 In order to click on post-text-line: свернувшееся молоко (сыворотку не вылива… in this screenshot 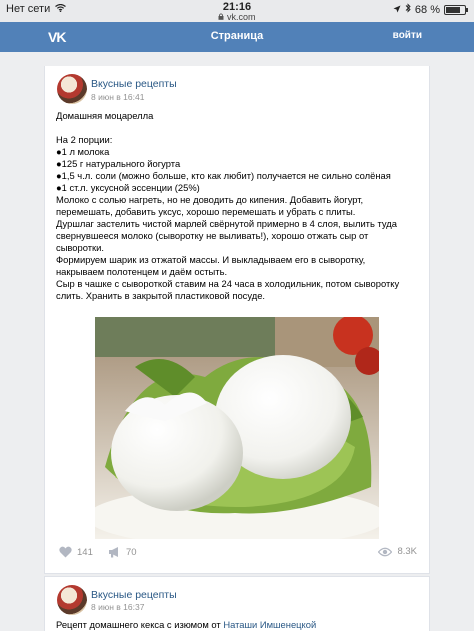, I will do `click(212, 235)`.